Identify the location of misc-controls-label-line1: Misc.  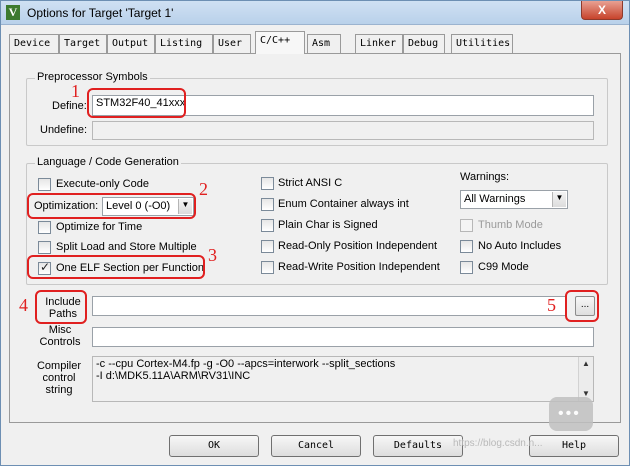
(60, 330).